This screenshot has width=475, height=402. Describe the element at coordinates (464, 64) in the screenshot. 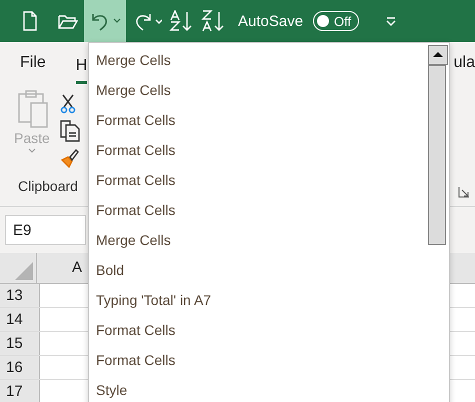

I see `ribbon-tab: ula` at that location.